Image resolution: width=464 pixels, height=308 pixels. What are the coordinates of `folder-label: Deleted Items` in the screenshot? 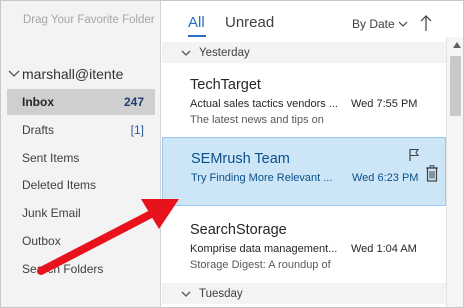 It's located at (59, 185).